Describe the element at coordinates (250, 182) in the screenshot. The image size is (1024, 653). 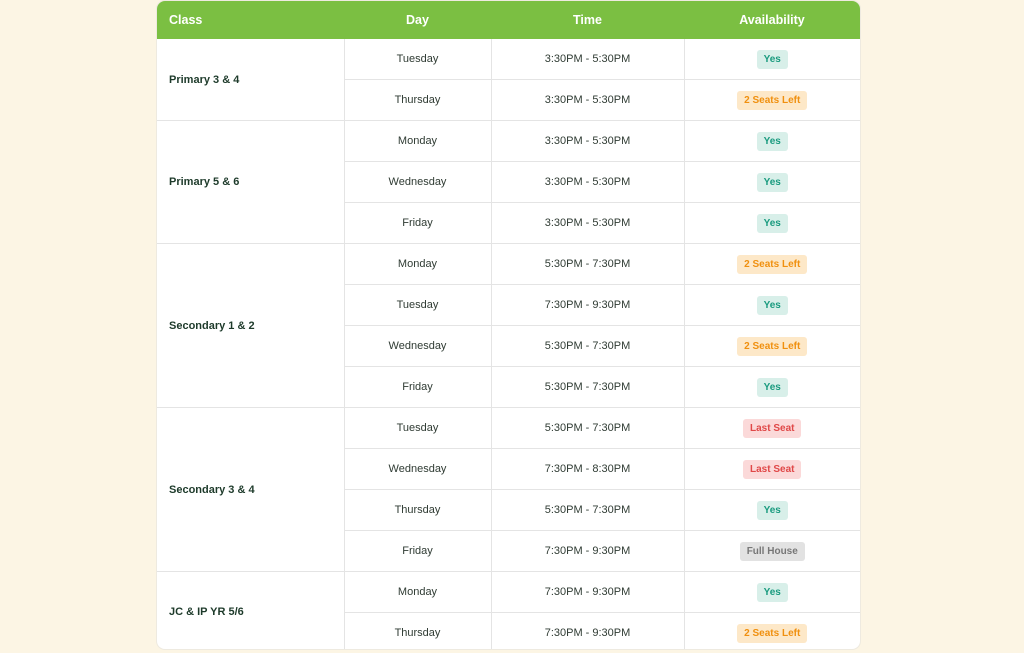
I see `class-name-cell: Primary 5 & 6` at that location.